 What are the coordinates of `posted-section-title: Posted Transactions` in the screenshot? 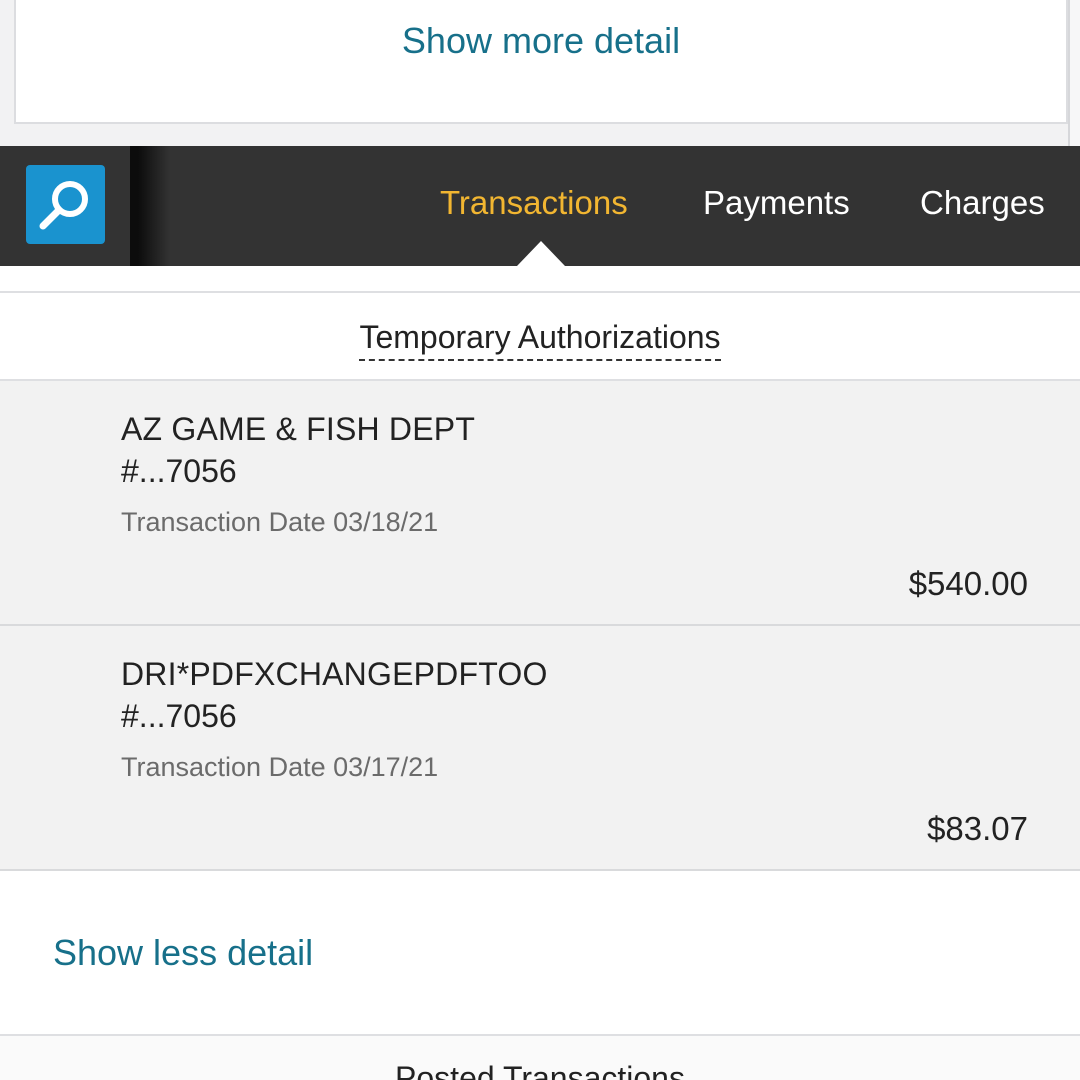 It's located at (540, 1070).